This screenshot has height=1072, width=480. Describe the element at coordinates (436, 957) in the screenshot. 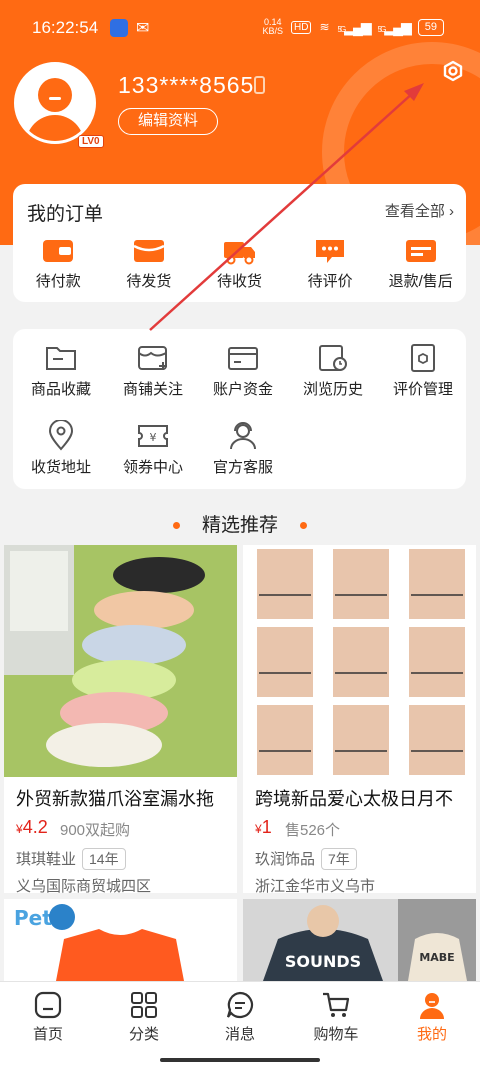

I see `svg-text: MABE` at that location.